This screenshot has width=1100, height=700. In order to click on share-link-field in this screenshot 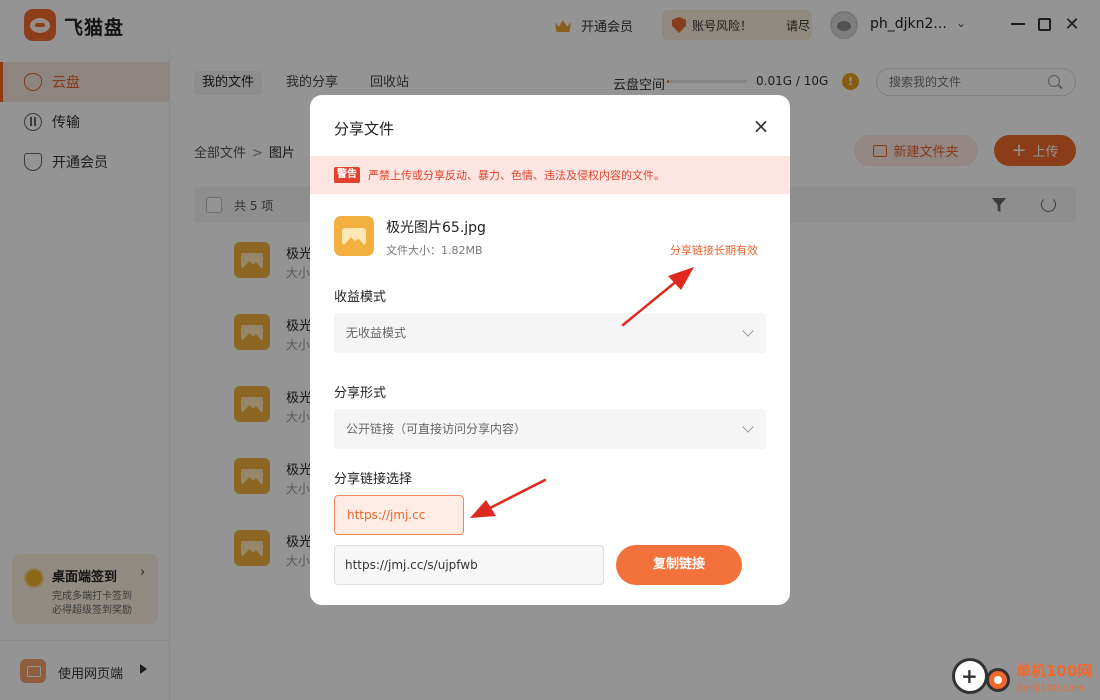, I will do `click(469, 565)`.